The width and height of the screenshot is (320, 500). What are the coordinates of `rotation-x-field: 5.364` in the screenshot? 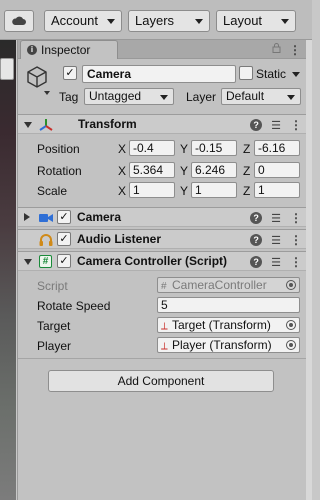 It's located at (152, 170).